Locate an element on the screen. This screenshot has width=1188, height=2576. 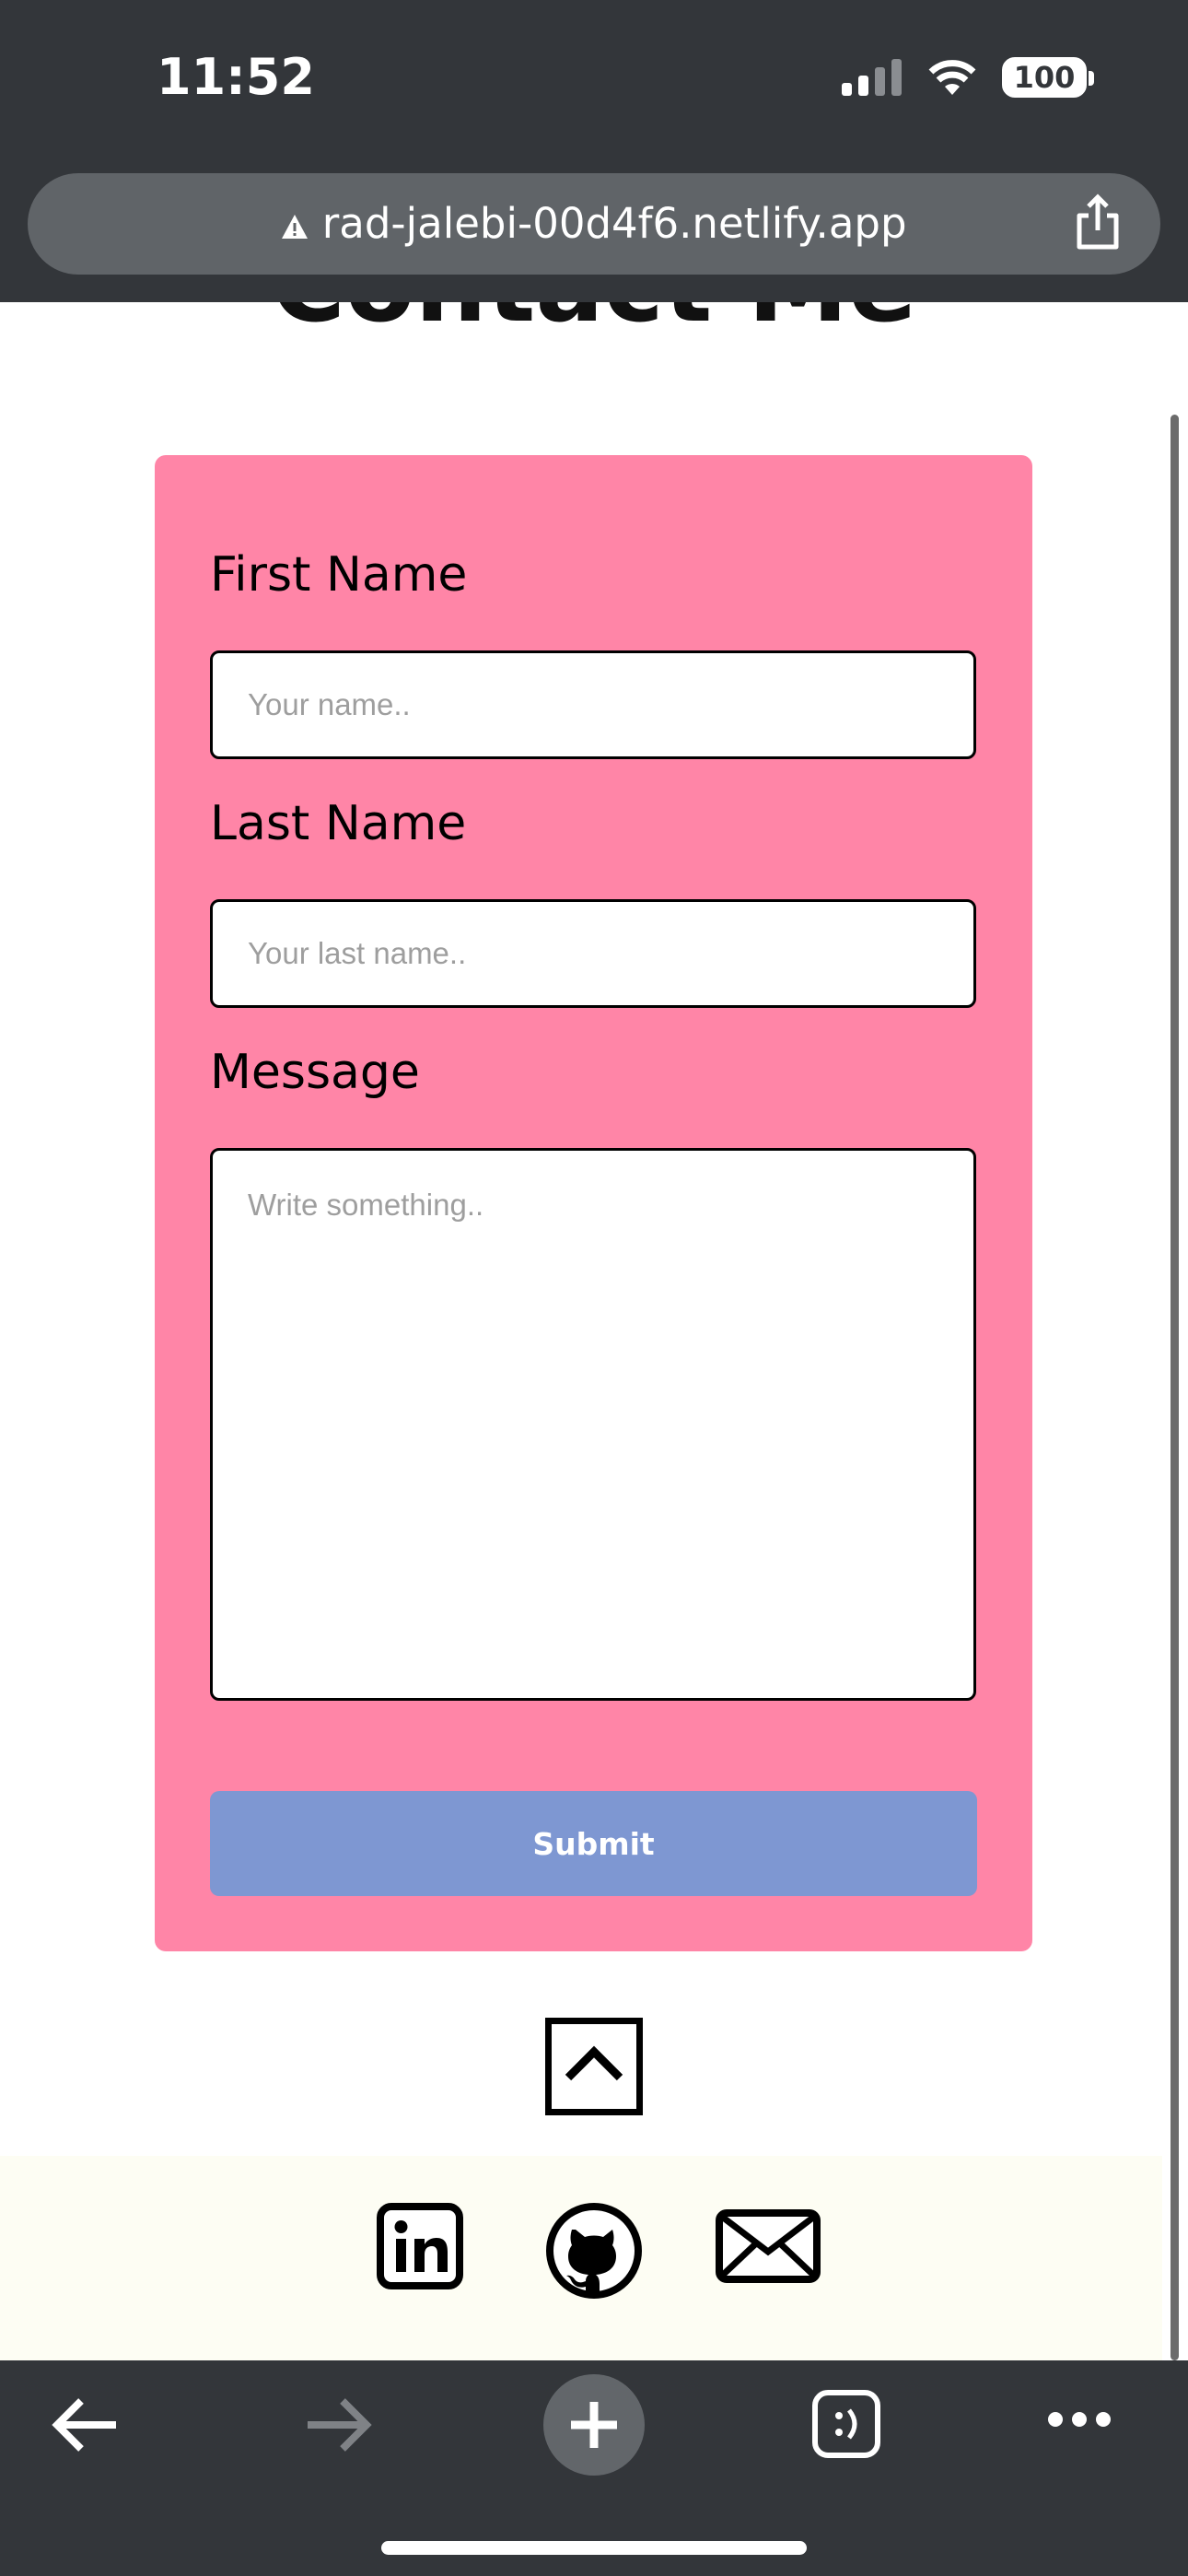
tabs-icon is located at coordinates (846, 2424).